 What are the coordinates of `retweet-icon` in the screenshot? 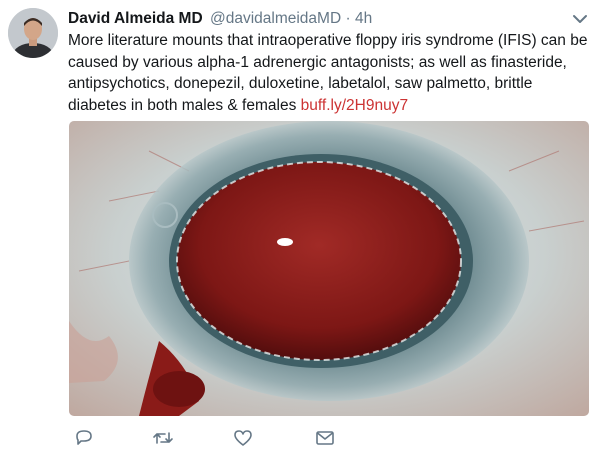 It's located at (163, 438).